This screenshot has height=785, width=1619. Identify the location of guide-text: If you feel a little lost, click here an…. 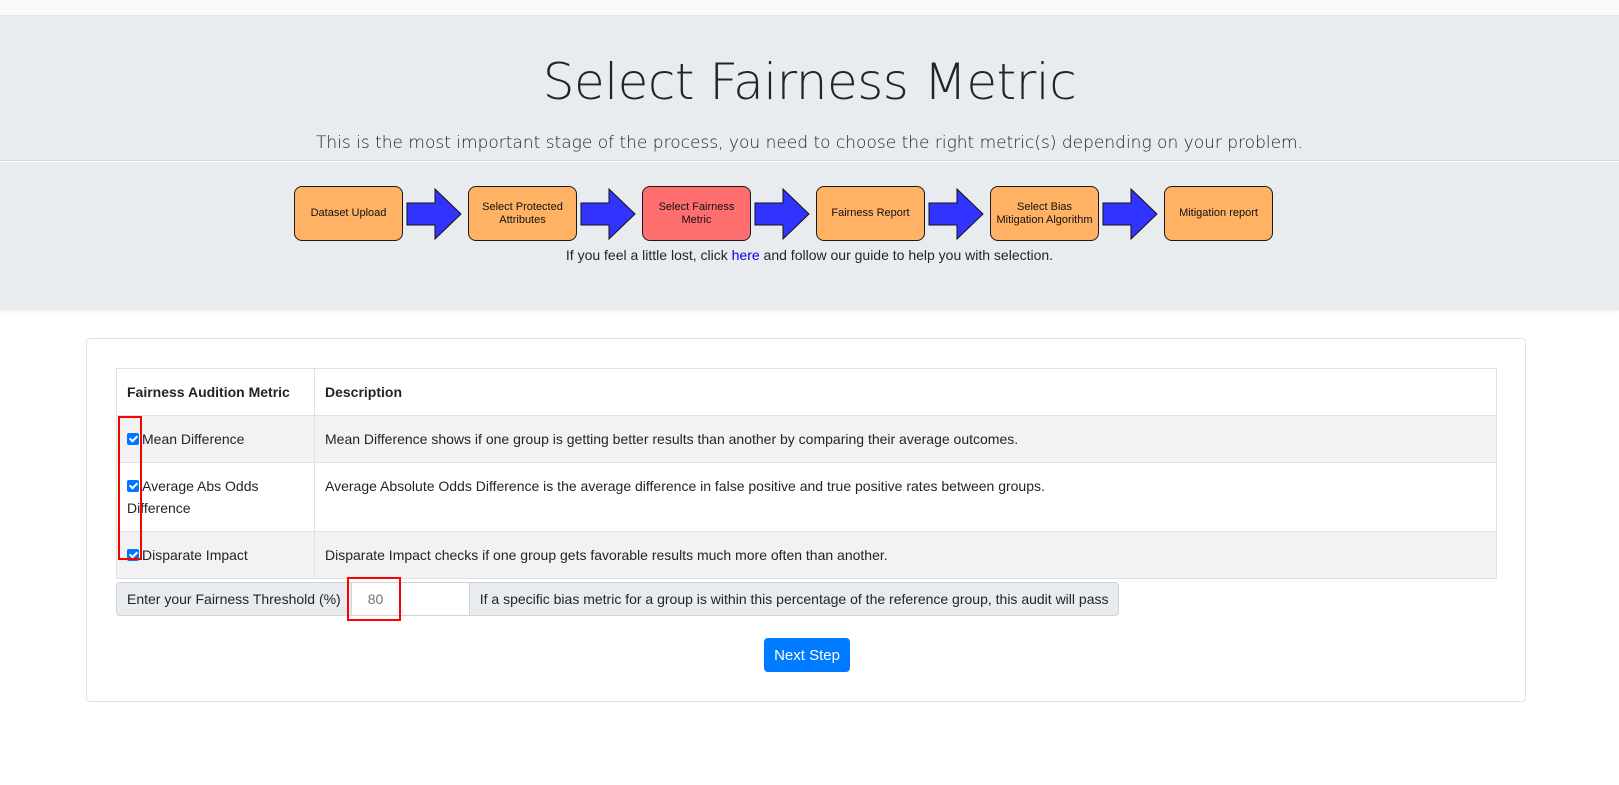
(809, 255).